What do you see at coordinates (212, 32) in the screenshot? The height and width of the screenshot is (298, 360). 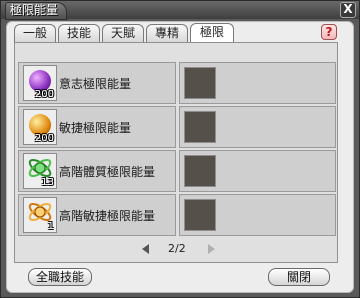 I see `tab-extreme: 極限` at bounding box center [212, 32].